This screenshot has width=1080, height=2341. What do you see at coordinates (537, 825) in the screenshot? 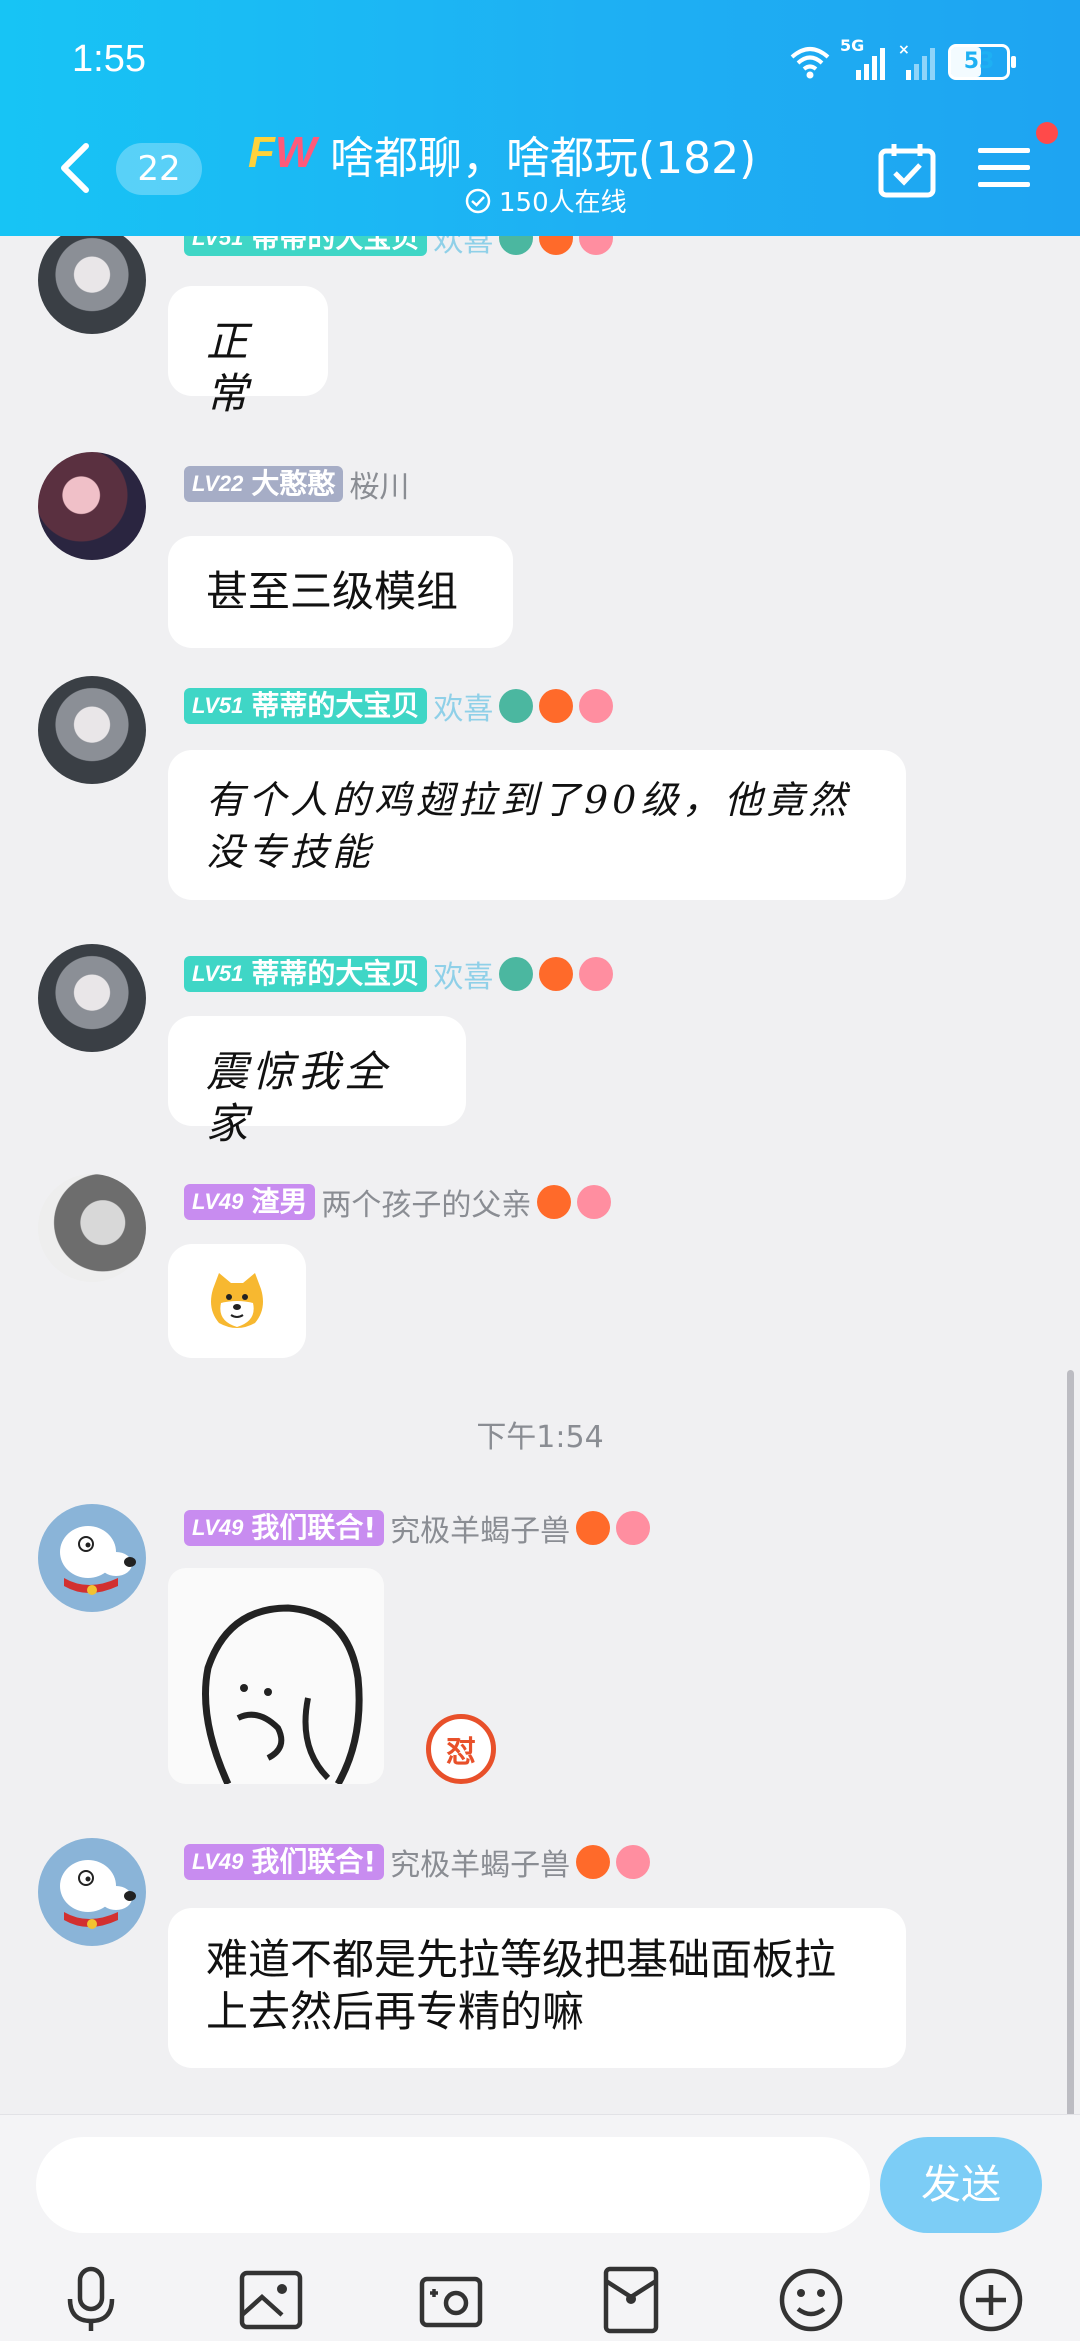
I see `message-bubble: 有个人的鸡翅拉到了90级，他竟然没专技能` at bounding box center [537, 825].